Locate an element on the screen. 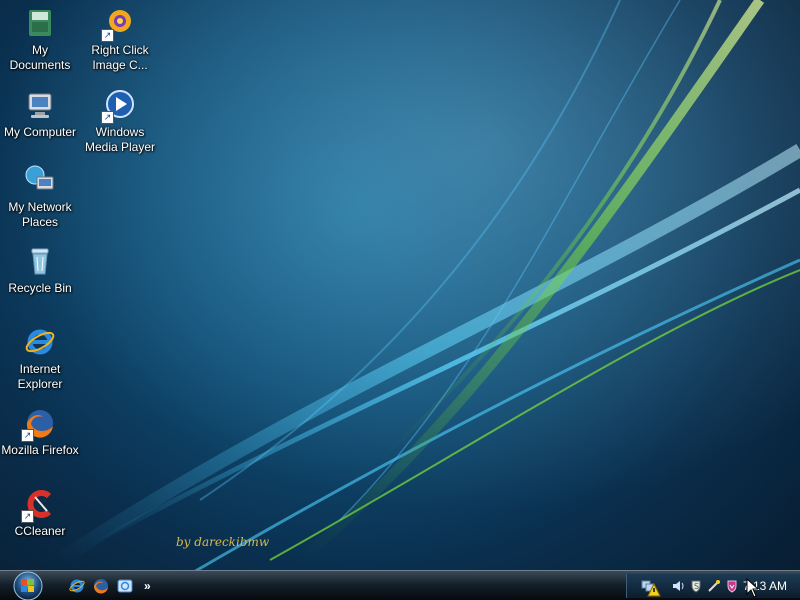  desktop-icon-internet-explorer: Internet Explorer is located at coordinates (40, 358).